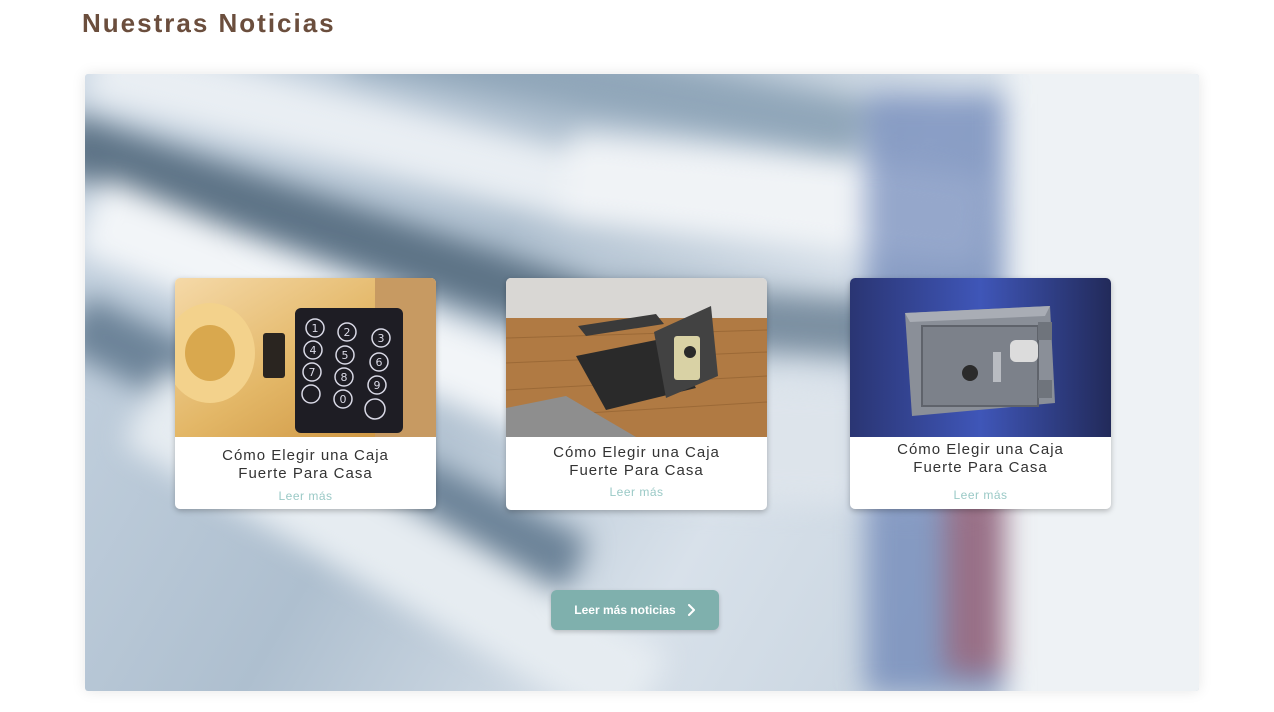  I want to click on svg-text: 6, so click(379, 362).